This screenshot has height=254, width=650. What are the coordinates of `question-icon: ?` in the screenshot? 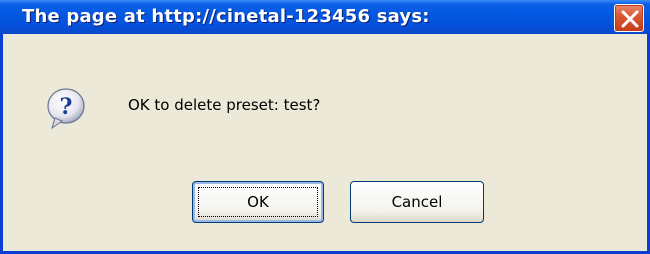 It's located at (66, 108).